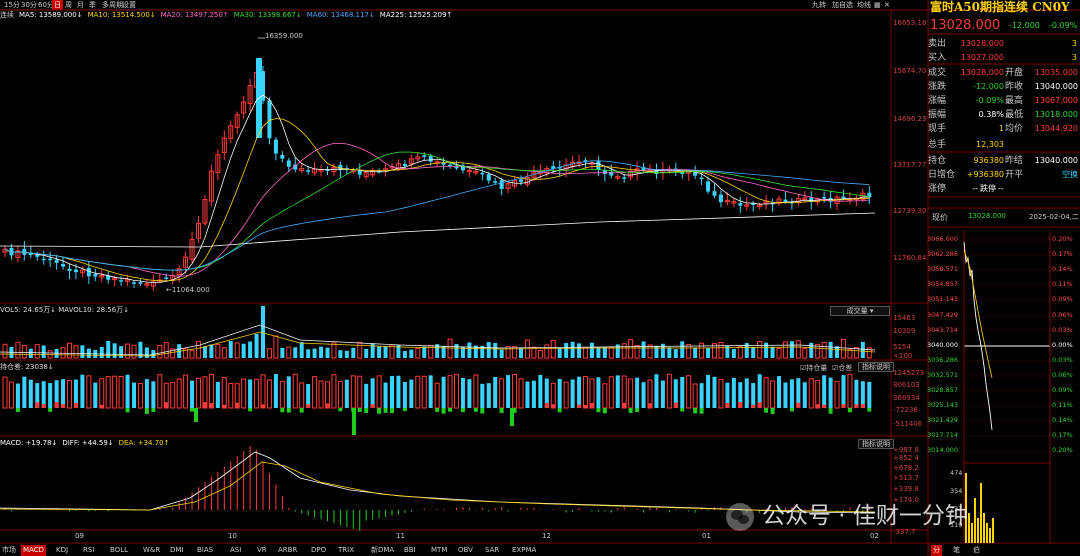  I want to click on indicator-tab: RSI, so click(88, 550).